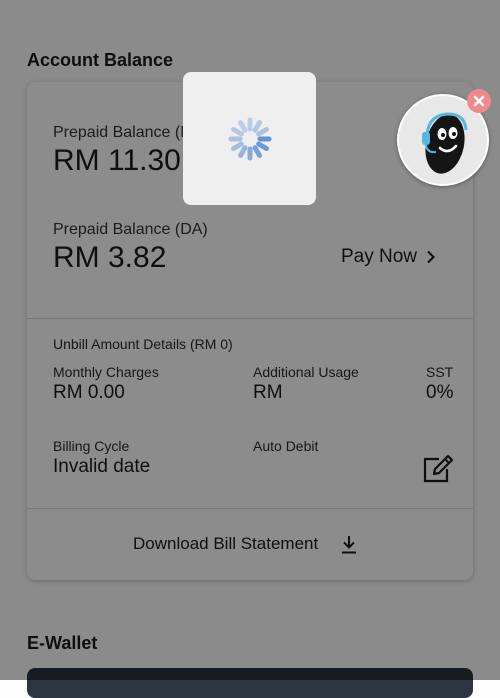 This screenshot has height=698, width=500. I want to click on home-indicator, so click(250, 664).